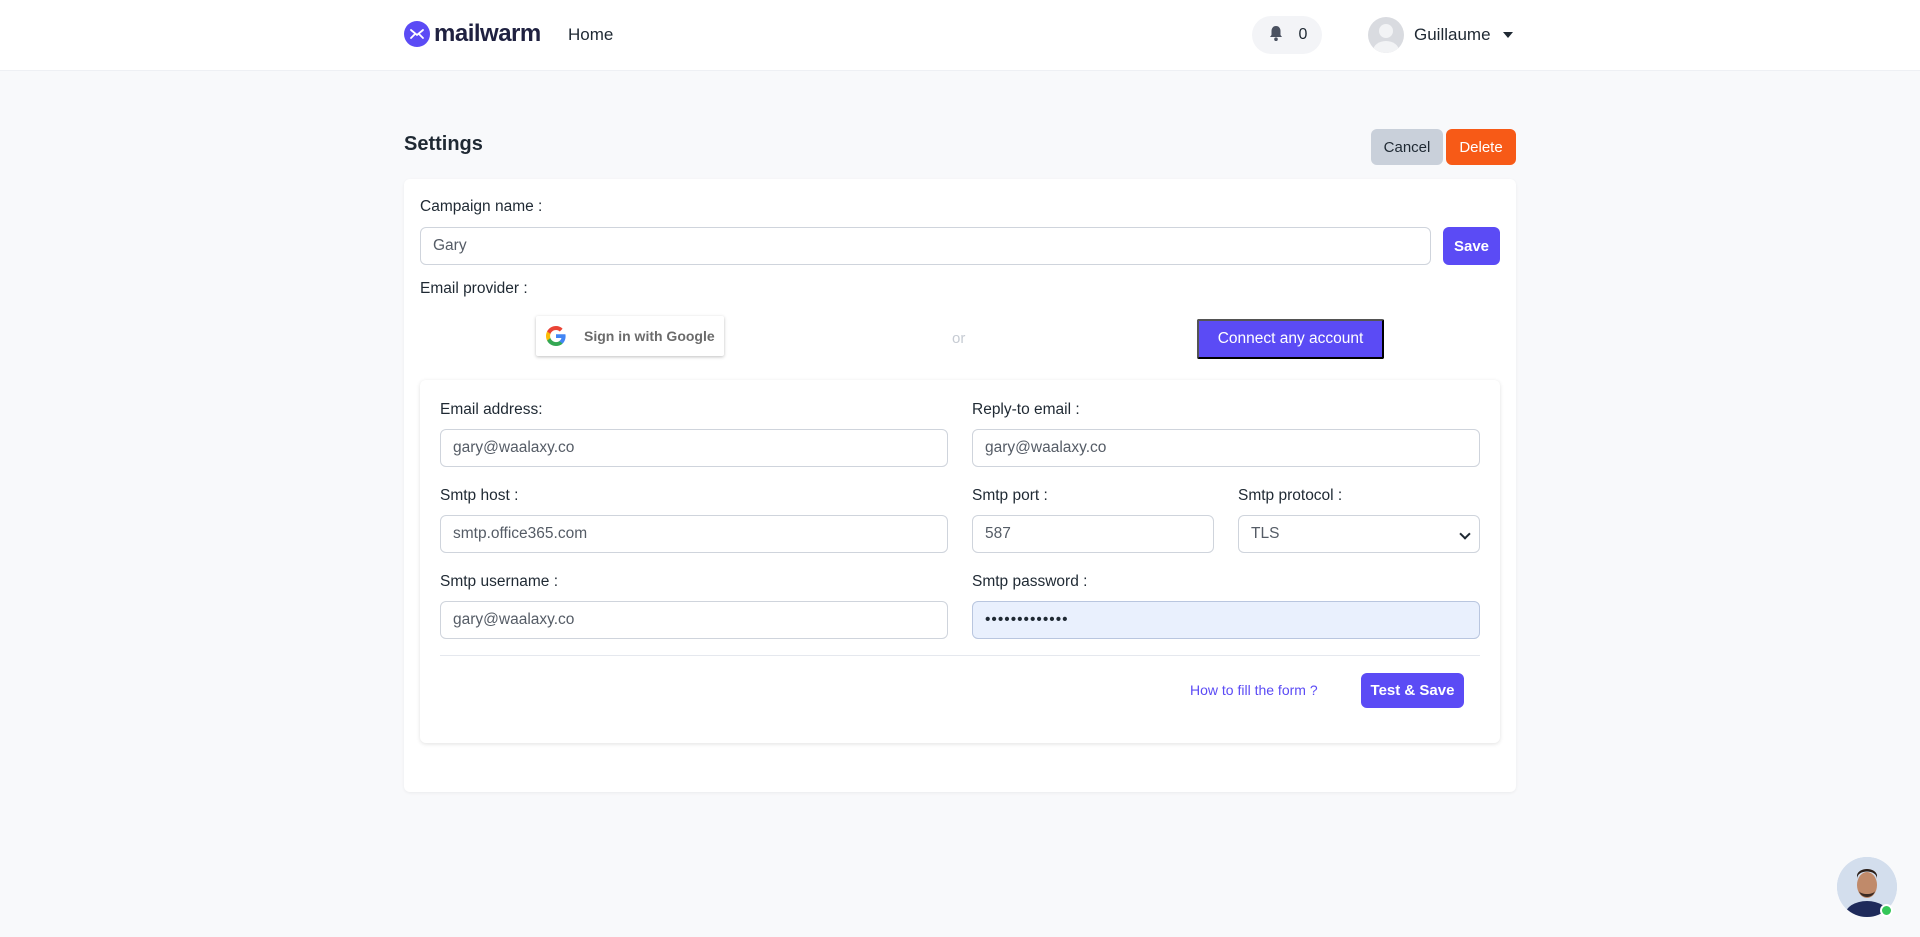 The width and height of the screenshot is (1920, 937). I want to click on test-and-save-button: Test & Save, so click(1412, 690).